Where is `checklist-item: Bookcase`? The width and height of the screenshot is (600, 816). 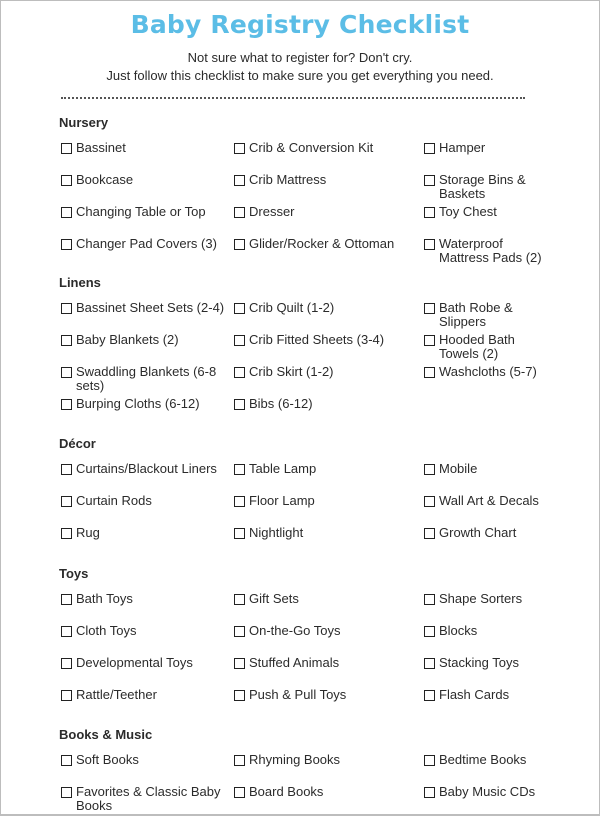
checklist-item: Bookcase is located at coordinates (146, 180).